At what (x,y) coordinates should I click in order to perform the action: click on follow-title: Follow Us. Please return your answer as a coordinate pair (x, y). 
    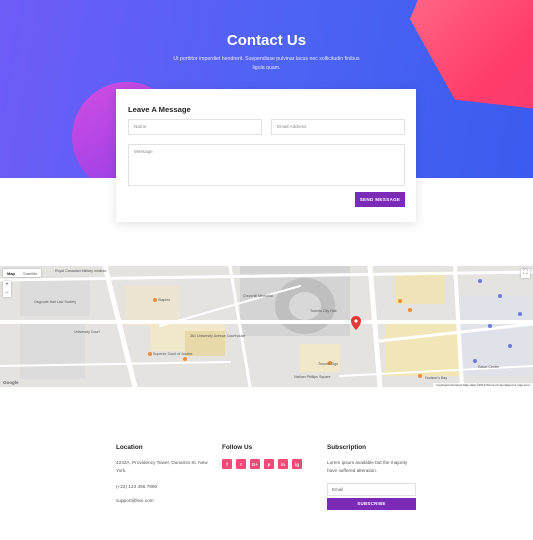
    Looking at the image, I should click on (237, 447).